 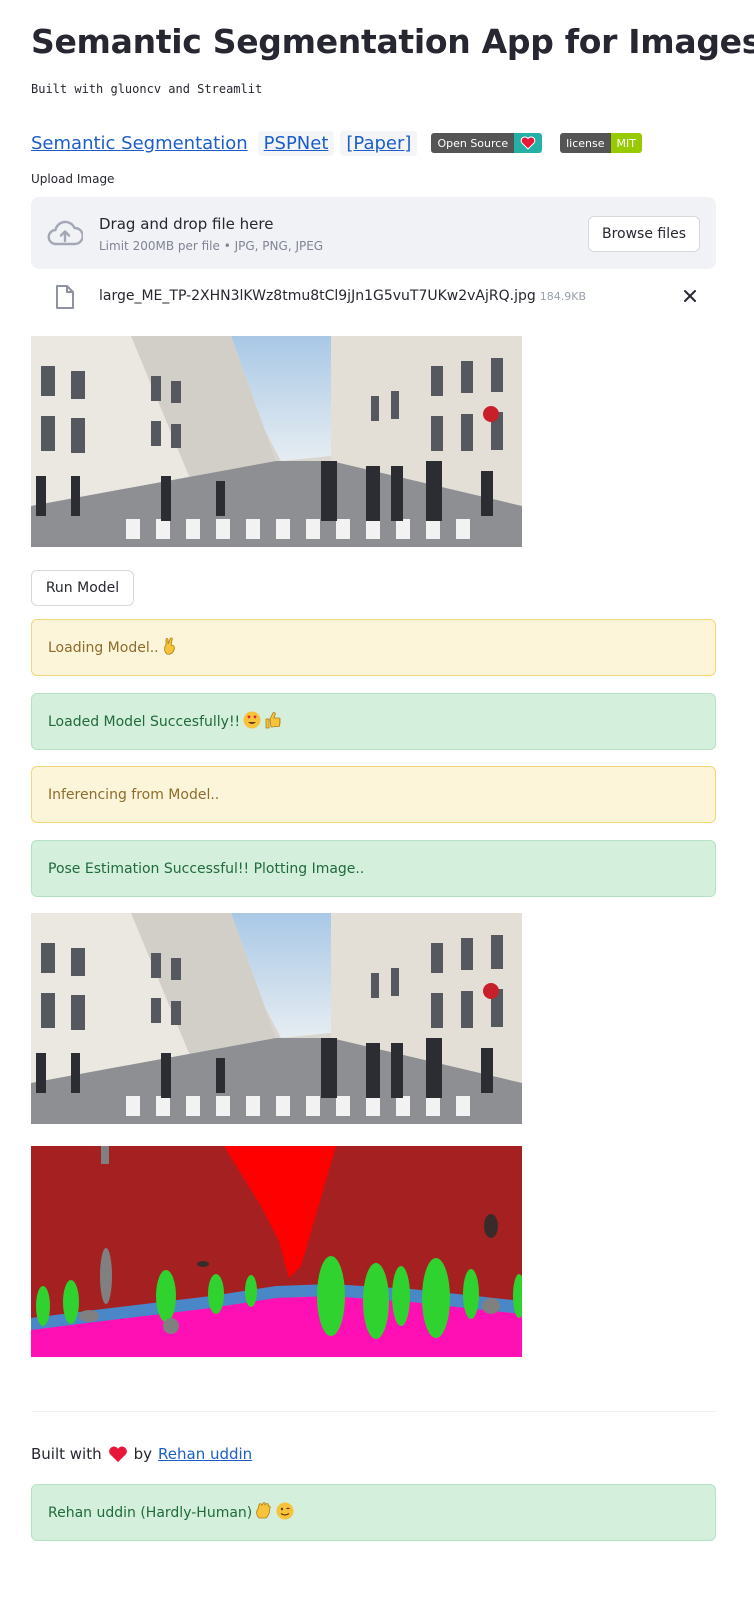 What do you see at coordinates (134, 794) in the screenshot?
I see `alert-text: Inferencing from Model..` at bounding box center [134, 794].